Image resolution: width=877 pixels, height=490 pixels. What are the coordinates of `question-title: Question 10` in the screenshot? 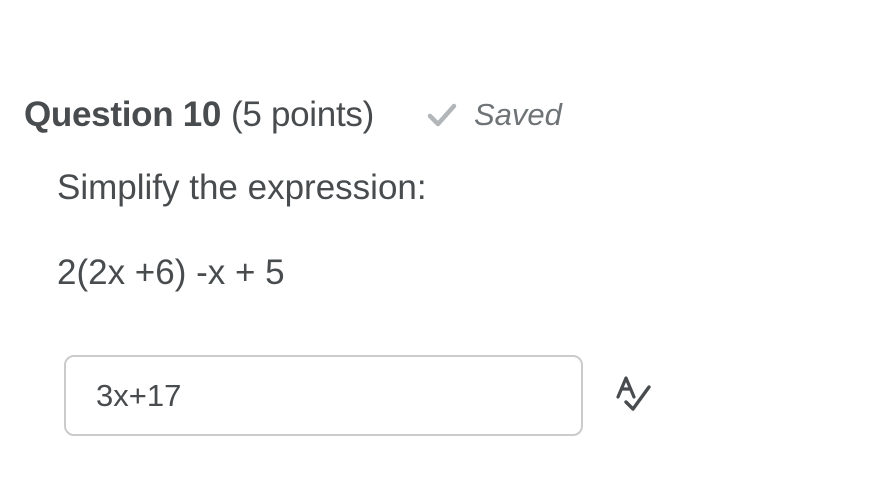 It's located at (123, 114).